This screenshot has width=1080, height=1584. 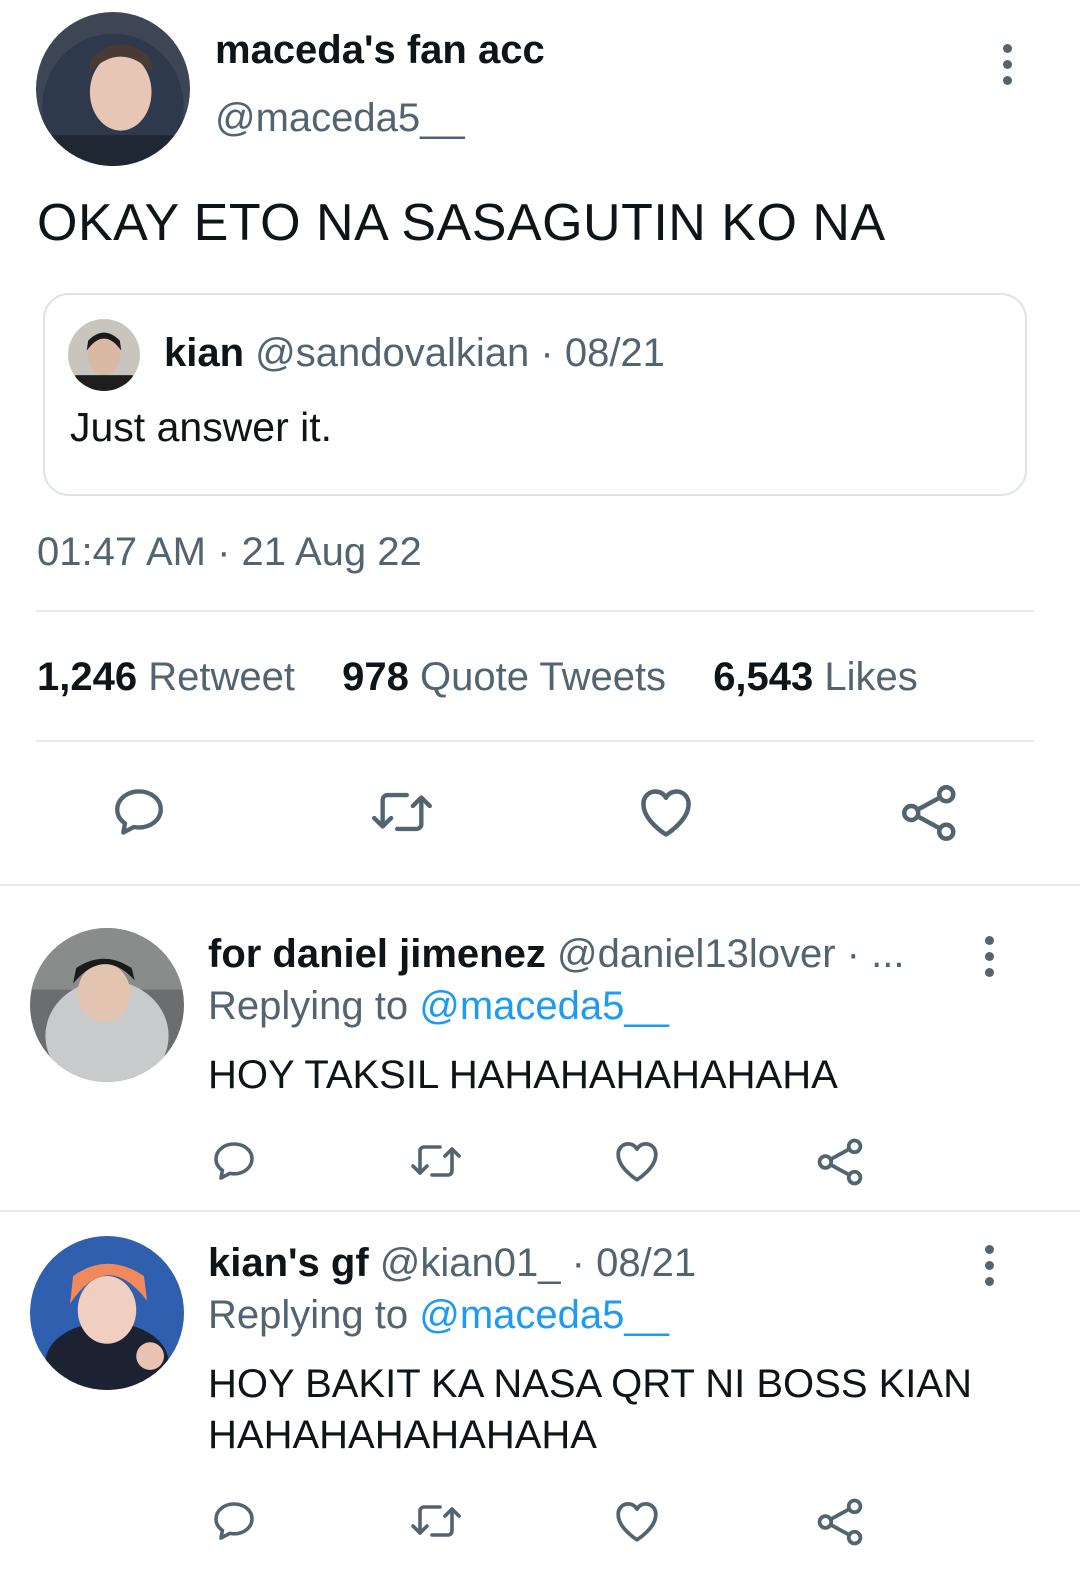 What do you see at coordinates (375, 677) in the screenshot?
I see `quote-tweets-count: 978` at bounding box center [375, 677].